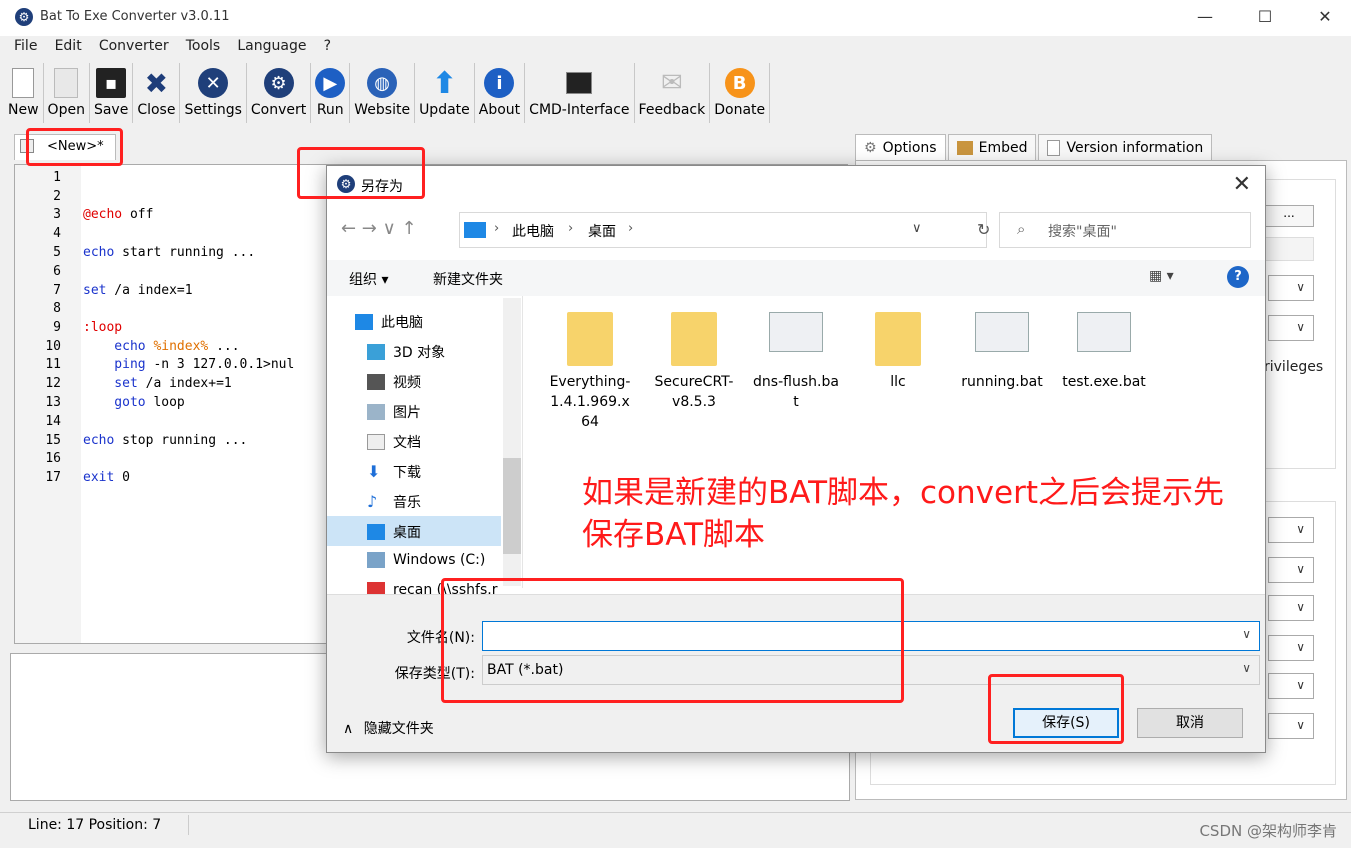 The height and width of the screenshot is (848, 1351). What do you see at coordinates (796, 362) in the screenshot?
I see `file-item: dns-flush.bat` at bounding box center [796, 362].